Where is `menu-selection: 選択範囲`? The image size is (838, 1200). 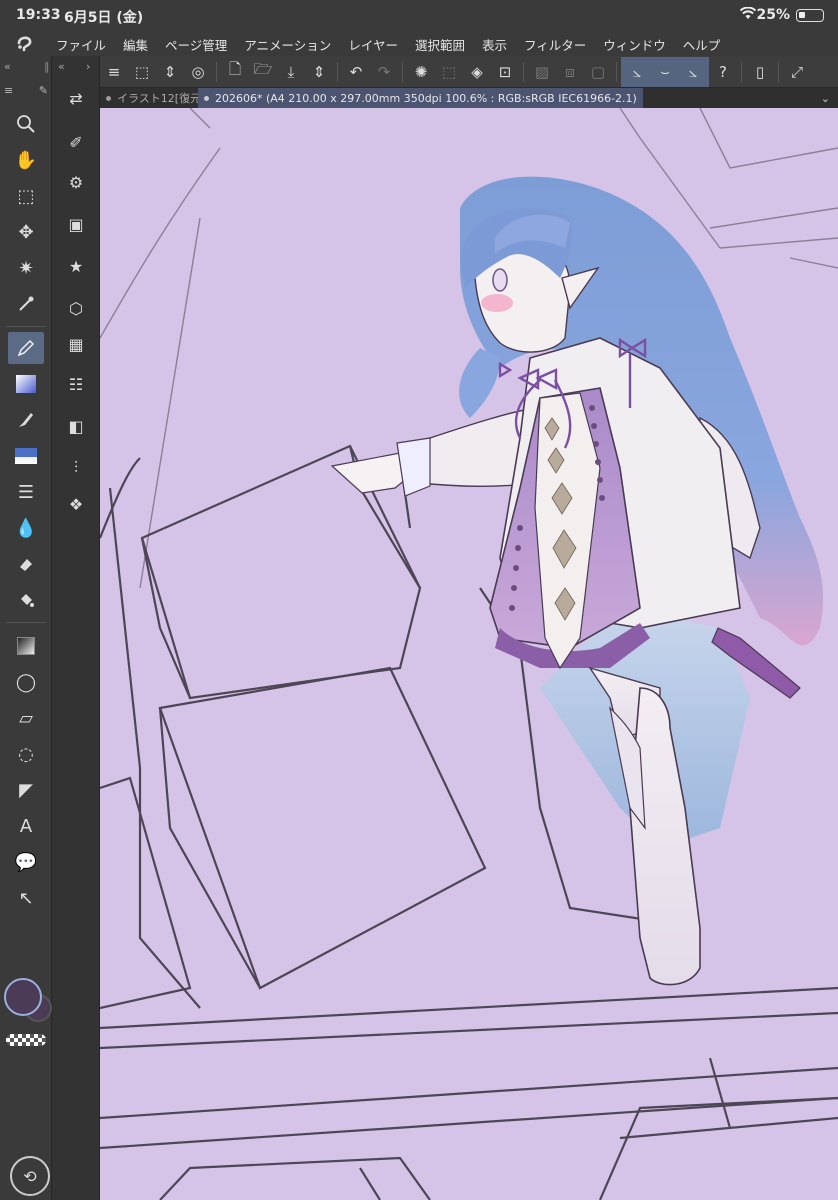
menu-selection: 選択範囲 is located at coordinates (440, 44).